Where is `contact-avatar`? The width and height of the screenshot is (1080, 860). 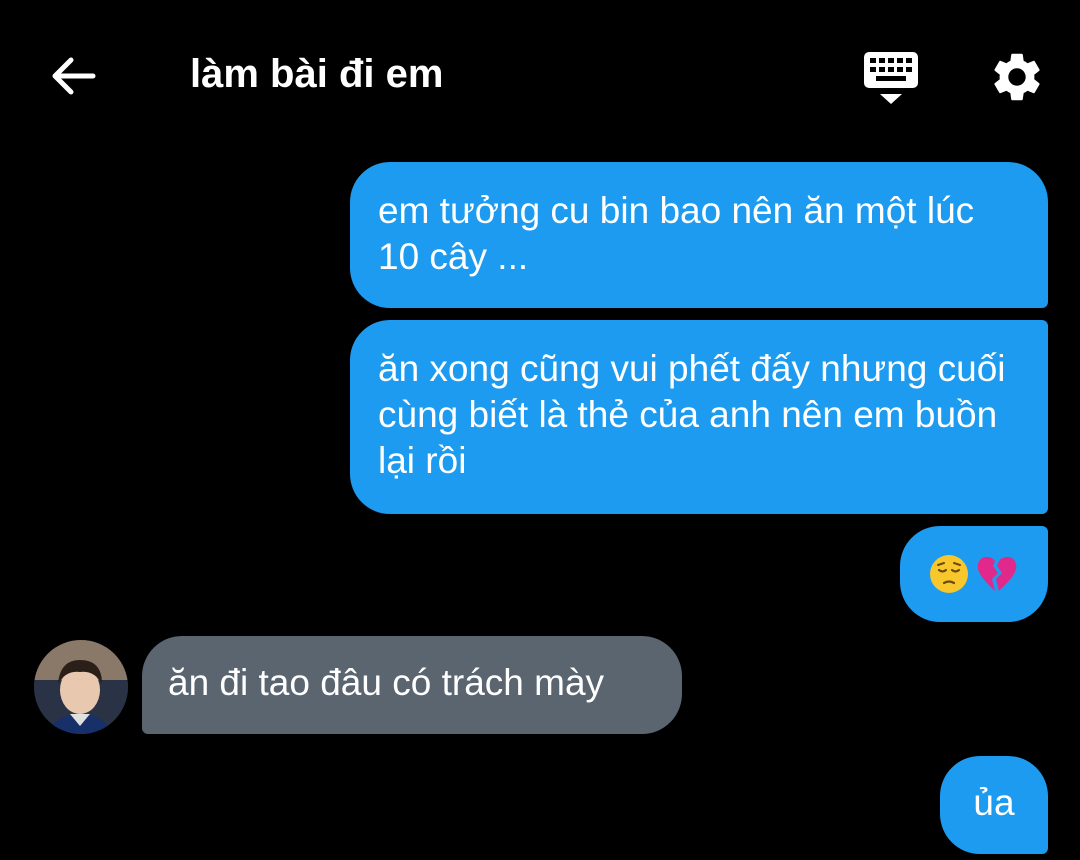 contact-avatar is located at coordinates (81, 687).